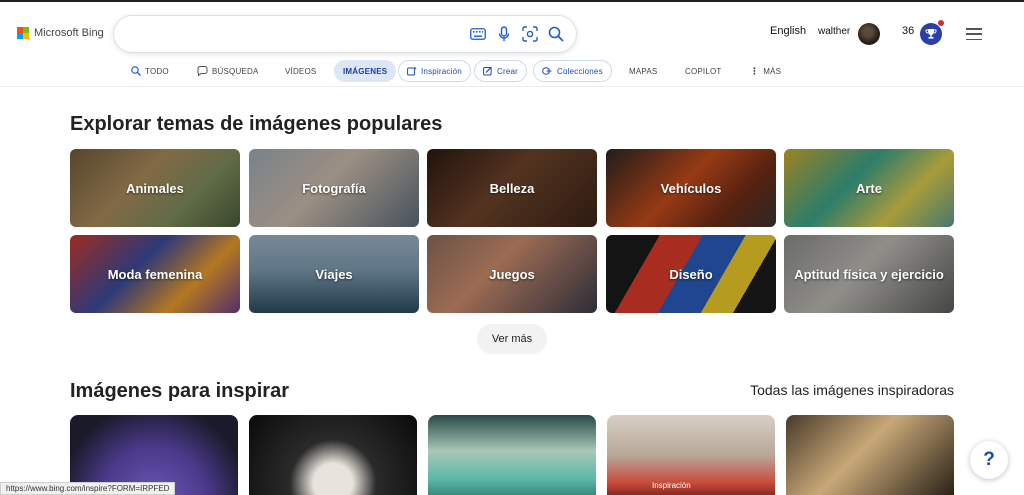 This screenshot has width=1024, height=495. I want to click on tab-copilot: COPILOT, so click(703, 71).